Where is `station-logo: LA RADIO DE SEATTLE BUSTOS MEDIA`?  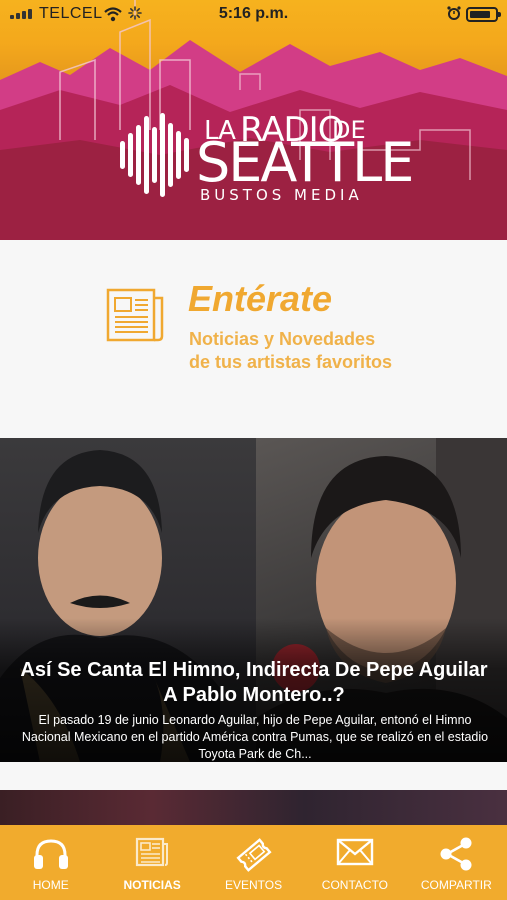
station-logo: LA RADIO DE SEATTLE BUSTOS MEDIA is located at coordinates (267, 158).